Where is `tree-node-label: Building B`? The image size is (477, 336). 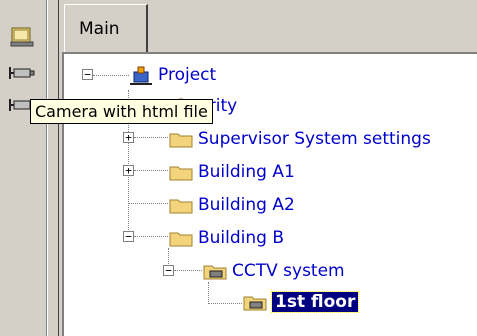 tree-node-label: Building B is located at coordinates (241, 238).